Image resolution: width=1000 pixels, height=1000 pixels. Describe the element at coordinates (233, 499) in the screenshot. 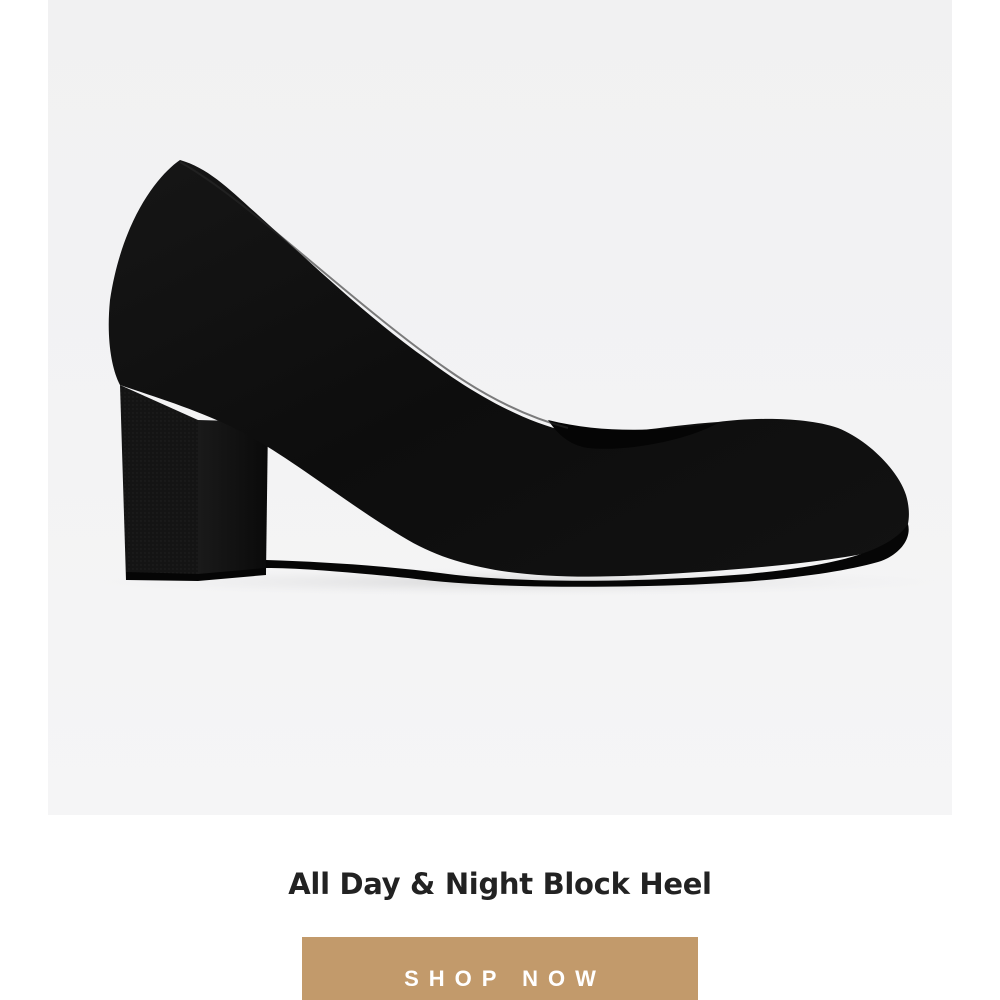

I see `heel-side-face` at that location.